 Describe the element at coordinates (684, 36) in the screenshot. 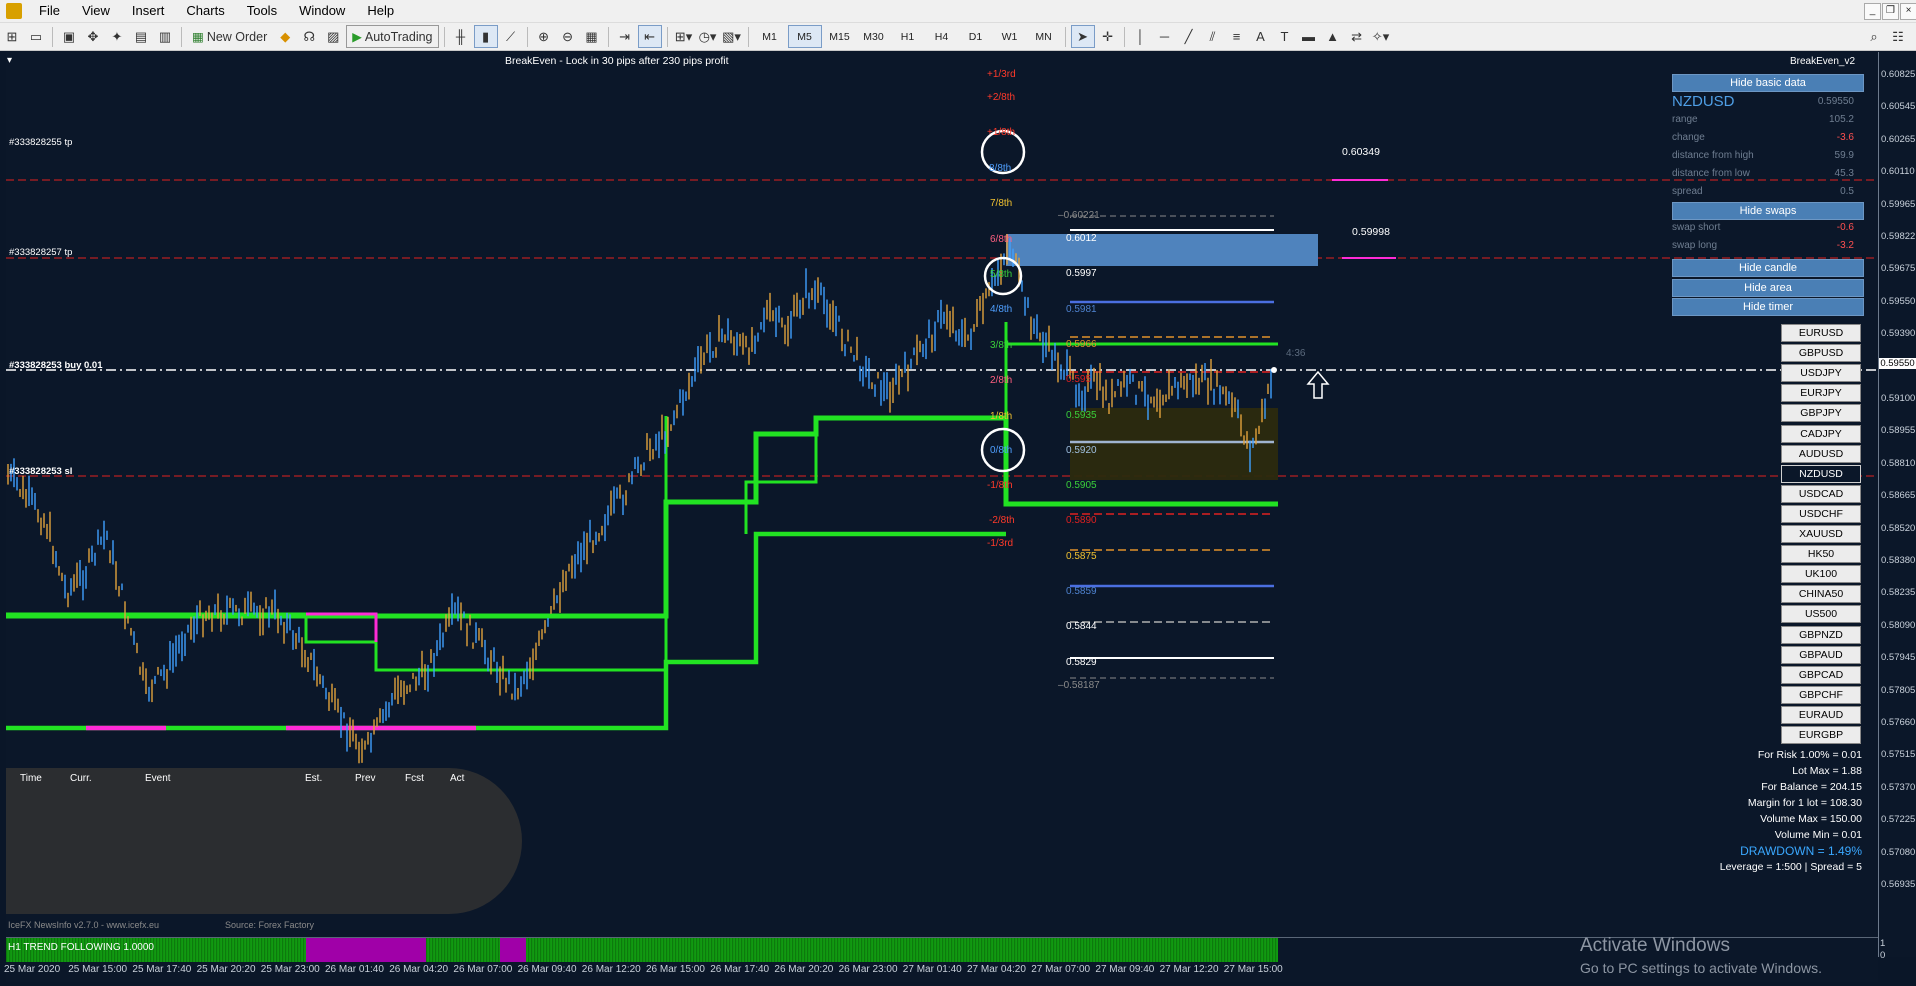

I see `indicators-icon: ⊞▾` at that location.